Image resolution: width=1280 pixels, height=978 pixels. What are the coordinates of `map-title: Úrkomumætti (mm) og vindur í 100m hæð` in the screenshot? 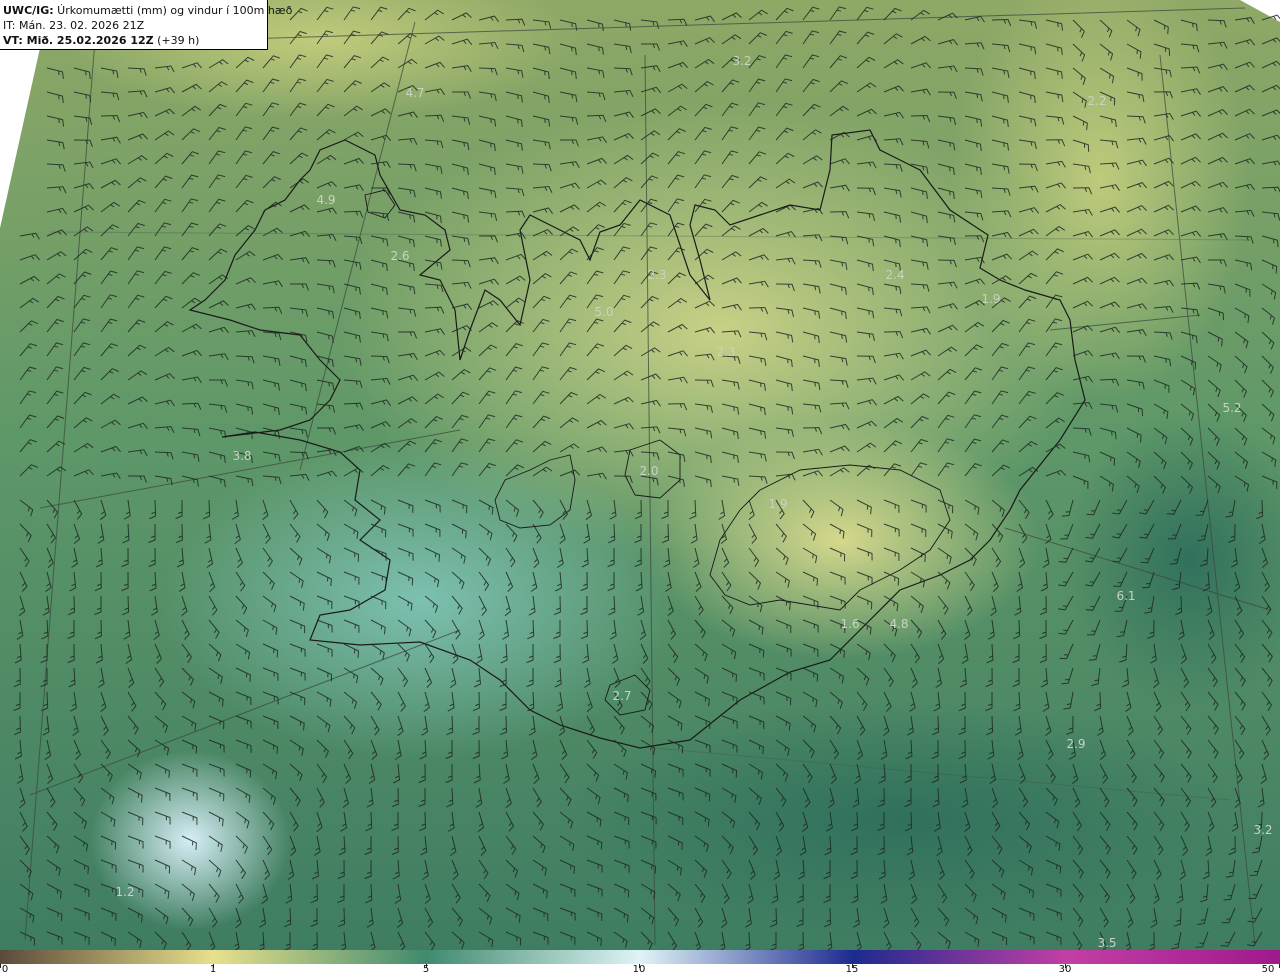 It's located at (173, 10).